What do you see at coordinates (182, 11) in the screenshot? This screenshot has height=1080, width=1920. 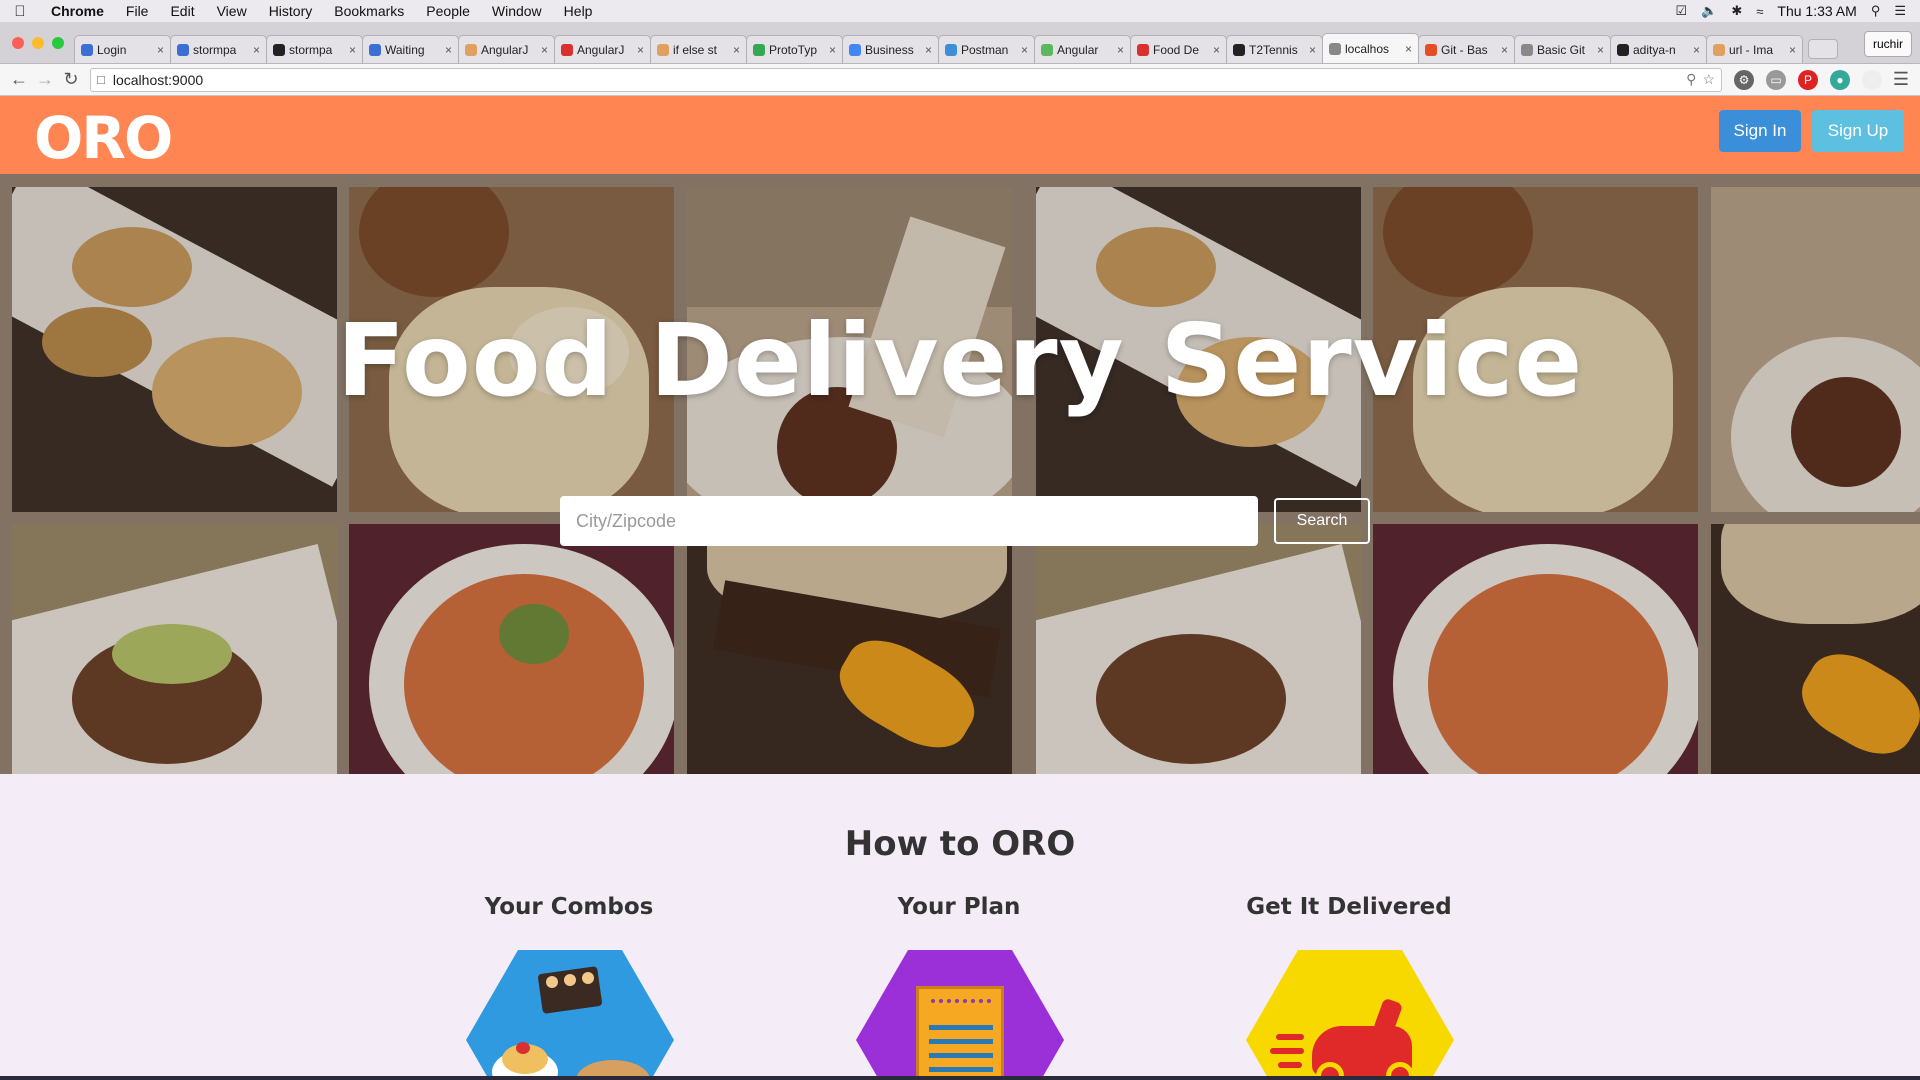 I see `menu-edit: Edit` at bounding box center [182, 11].